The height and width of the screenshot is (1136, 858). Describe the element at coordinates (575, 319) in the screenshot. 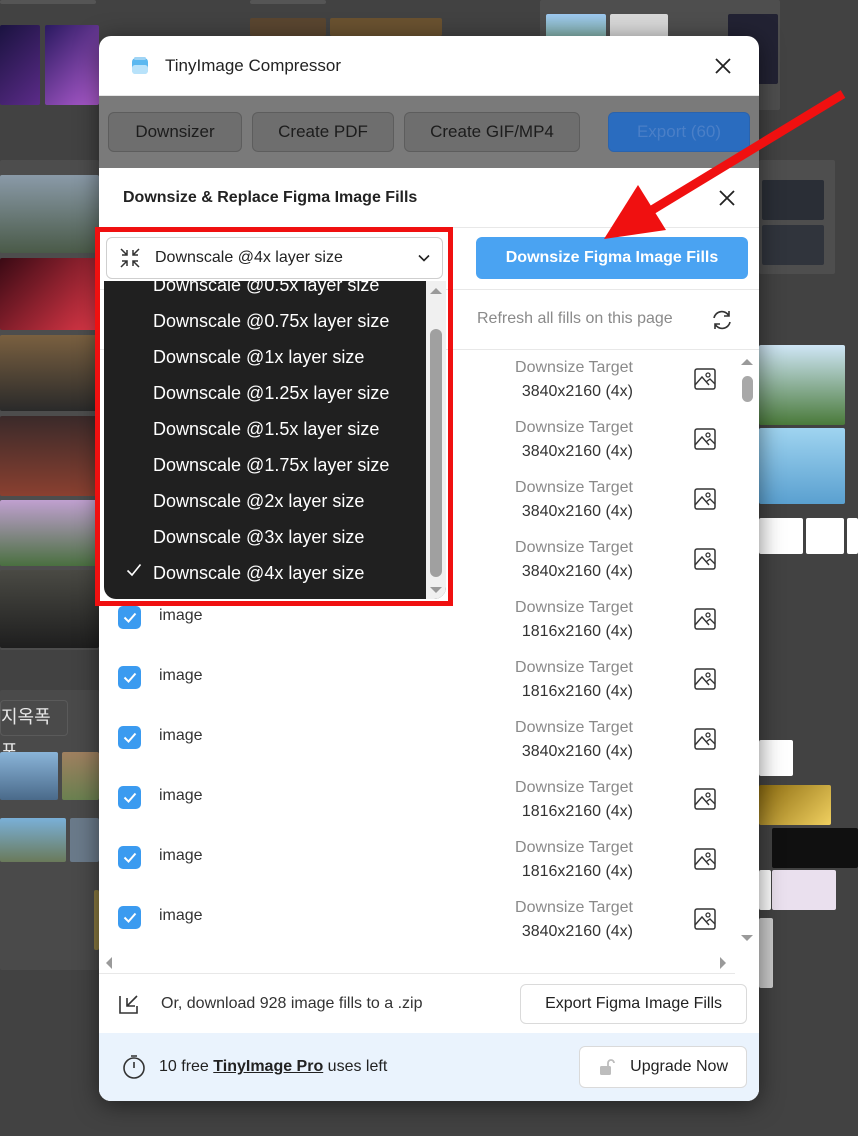

I see `refresh-fills-label: Refresh all fills on this page` at that location.